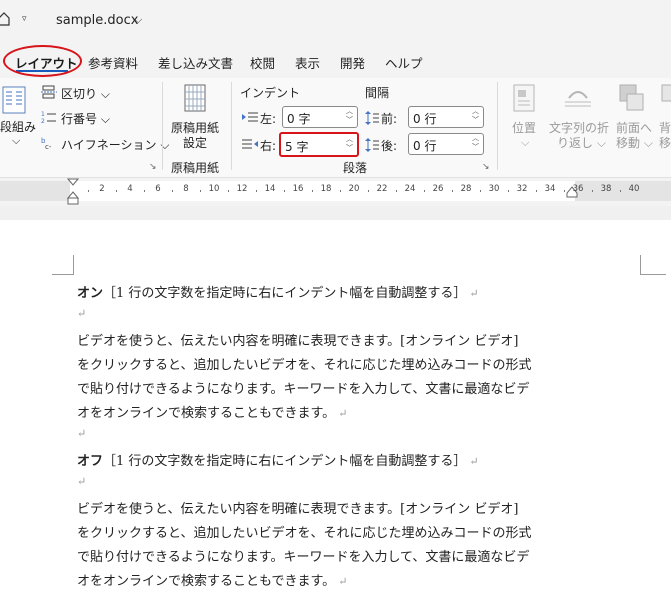 This screenshot has width=671, height=600. Describe the element at coordinates (486, 167) in the screenshot. I see `paragraph-launcher-icon: ↘` at that location.